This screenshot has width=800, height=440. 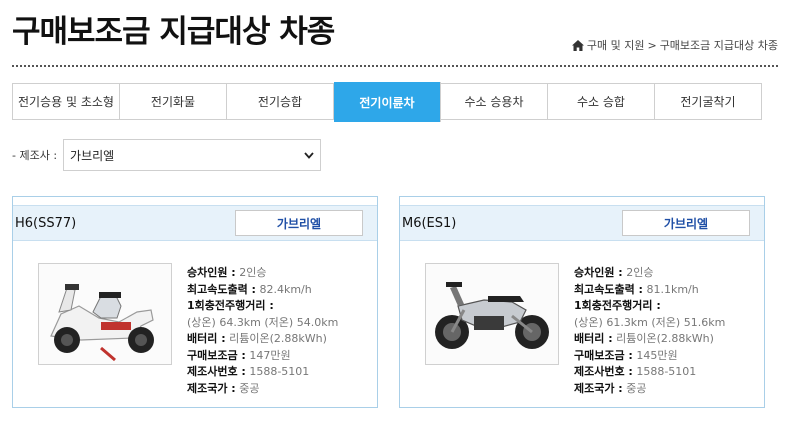 What do you see at coordinates (616, 45) in the screenshot?
I see `breadcrumb-item-purchase: 구매 및 지원` at bounding box center [616, 45].